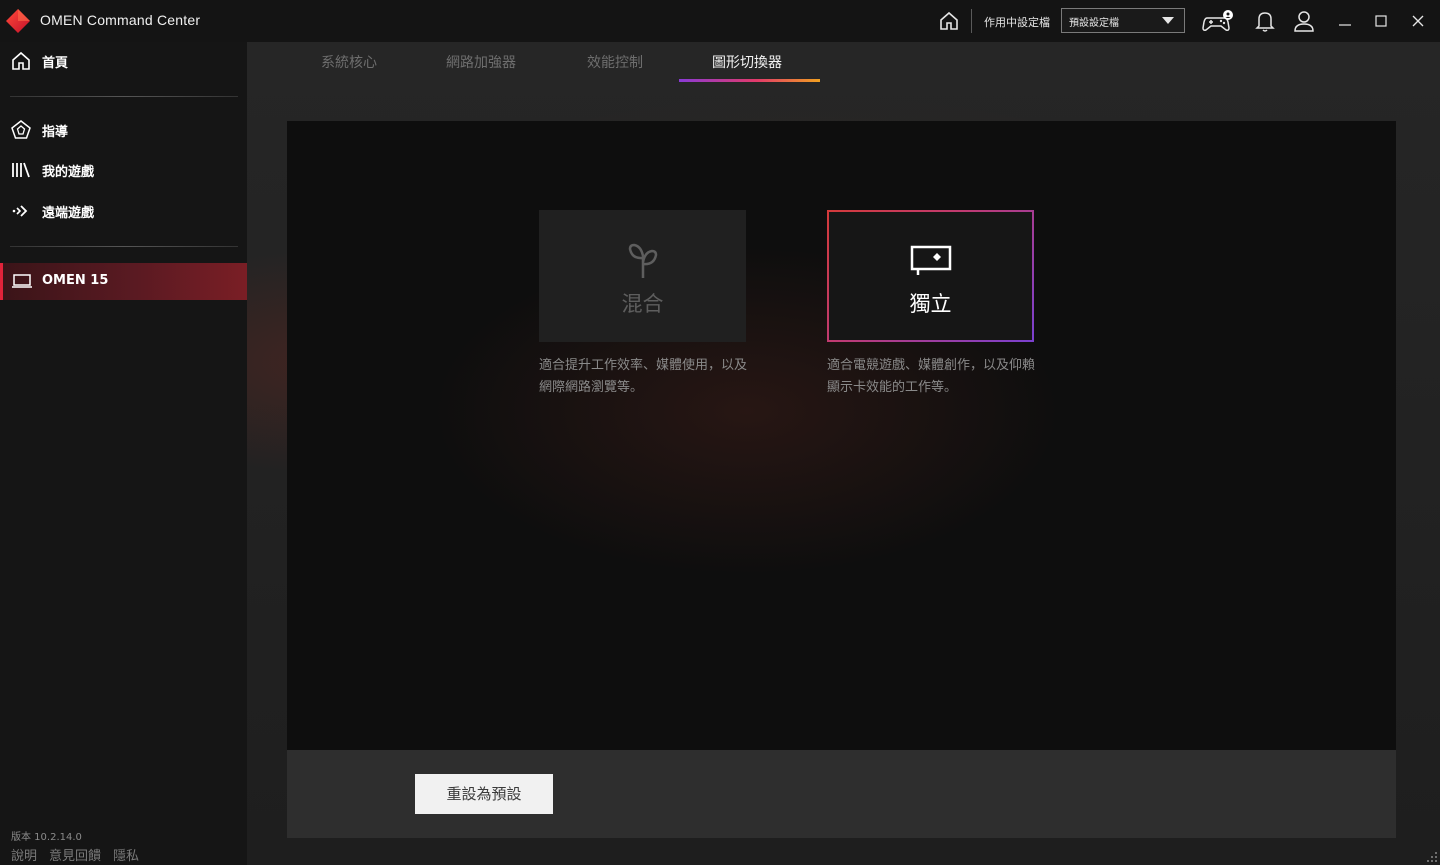 The height and width of the screenshot is (865, 1440). What do you see at coordinates (1, 281) in the screenshot?
I see `selection-accent` at bounding box center [1, 281].